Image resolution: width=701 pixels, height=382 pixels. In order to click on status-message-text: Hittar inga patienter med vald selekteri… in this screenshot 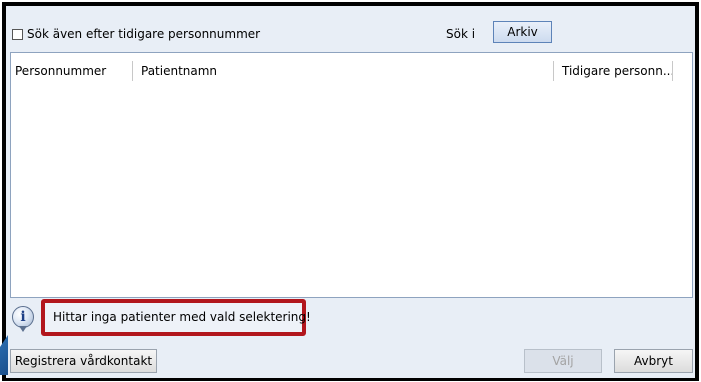, I will do `click(182, 317)`.